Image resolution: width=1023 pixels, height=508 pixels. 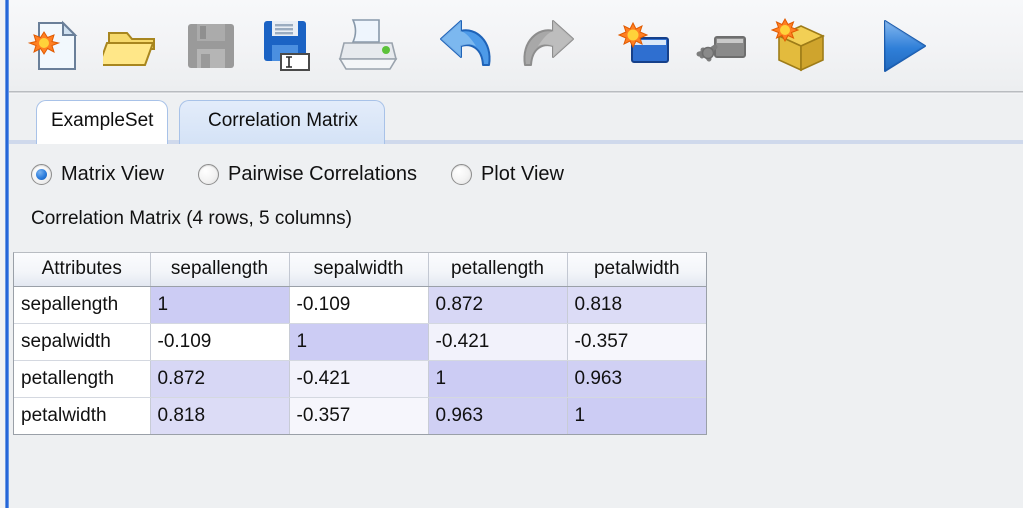 I want to click on manage-window-icon, so click(x=724, y=46).